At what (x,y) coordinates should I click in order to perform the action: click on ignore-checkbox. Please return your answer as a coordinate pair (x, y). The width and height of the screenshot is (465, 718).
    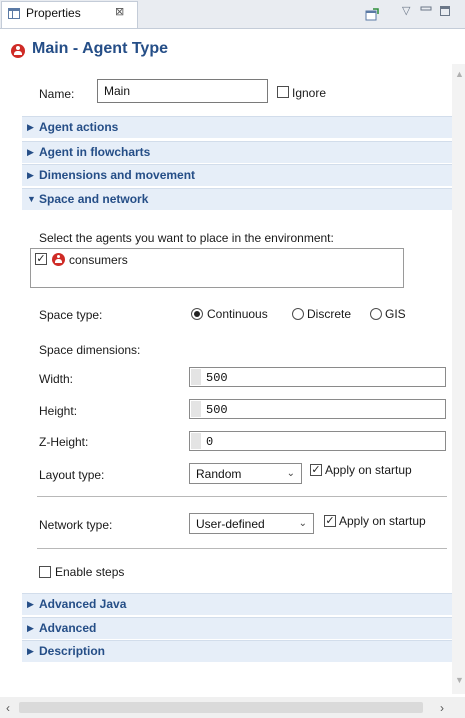
    Looking at the image, I should click on (283, 92).